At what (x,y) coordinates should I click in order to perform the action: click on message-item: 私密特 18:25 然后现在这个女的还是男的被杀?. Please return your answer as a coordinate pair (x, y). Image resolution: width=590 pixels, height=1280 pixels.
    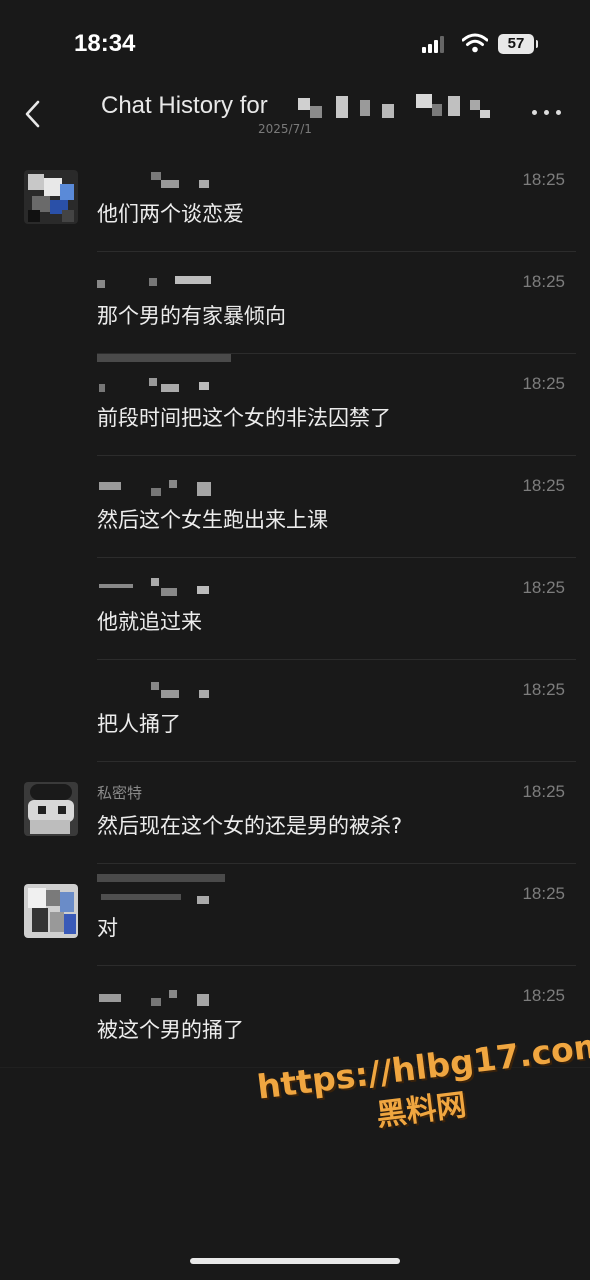
    Looking at the image, I should click on (295, 813).